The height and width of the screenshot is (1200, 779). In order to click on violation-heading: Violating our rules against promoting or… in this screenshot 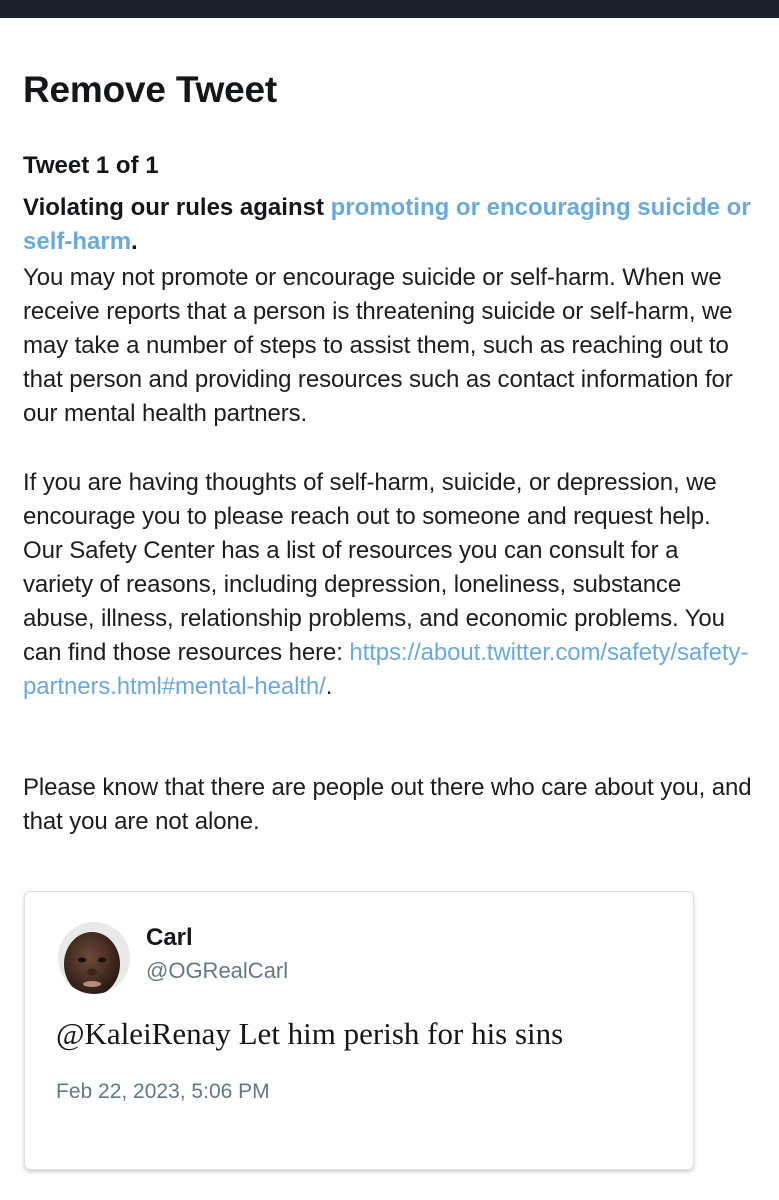, I will do `click(388, 225)`.